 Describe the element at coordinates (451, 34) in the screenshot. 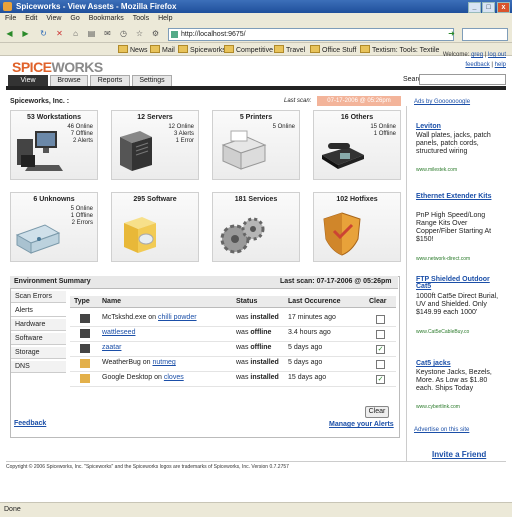

I see `go-icon: ➜` at that location.